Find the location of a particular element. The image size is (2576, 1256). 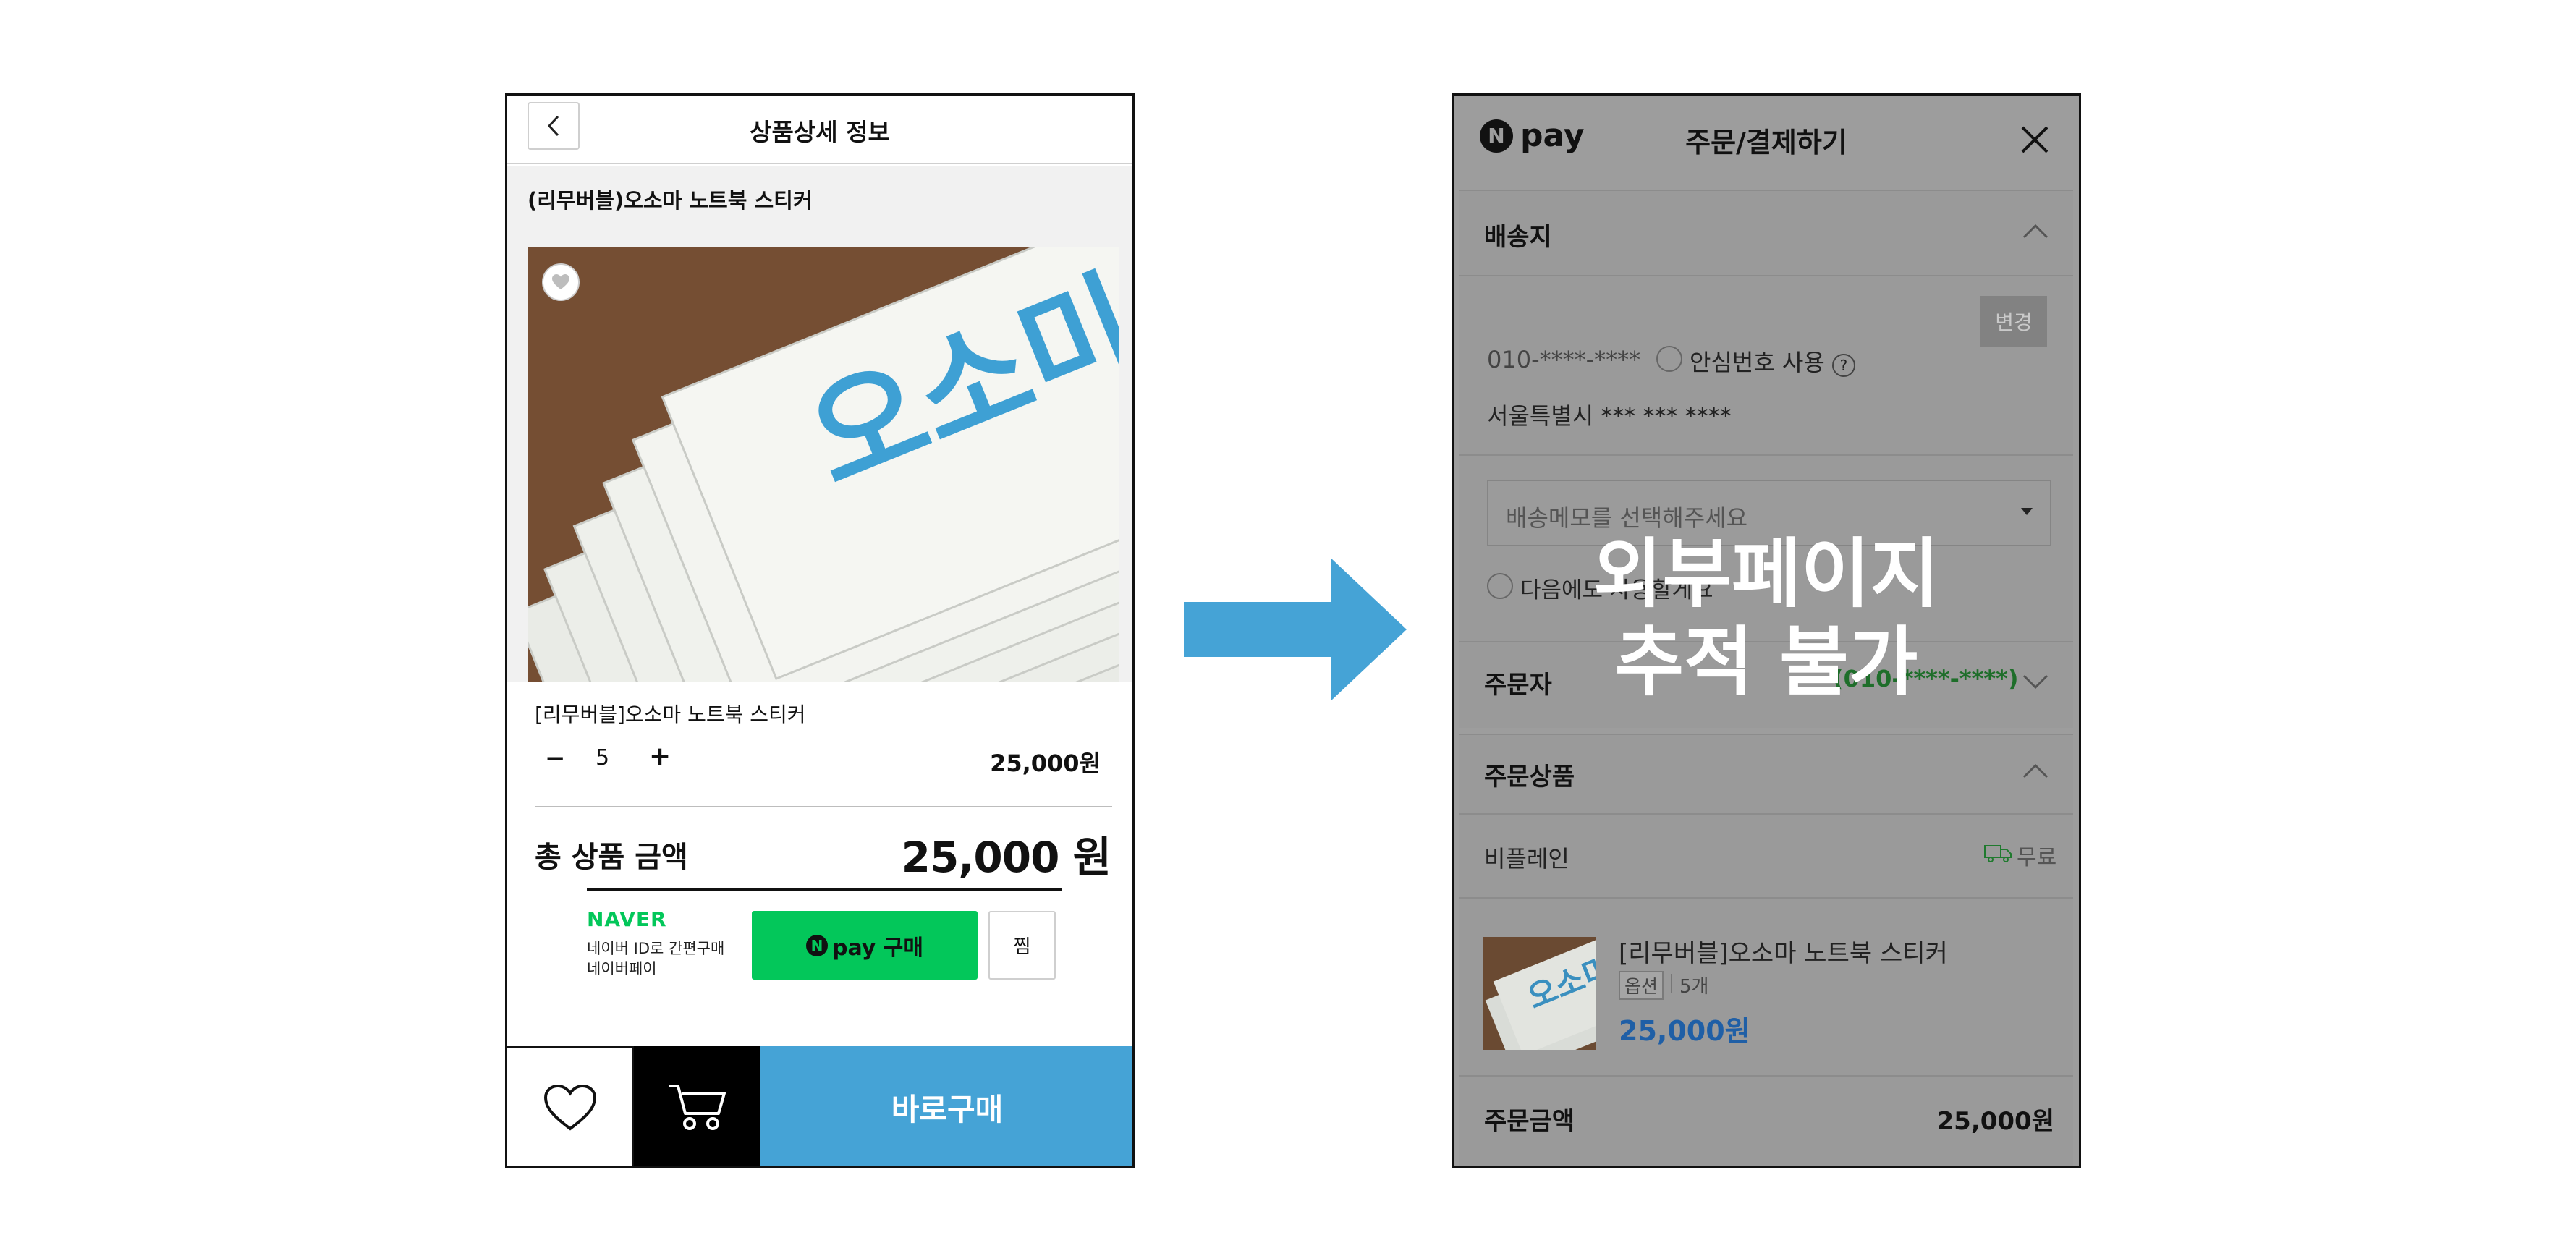

total-label: 총 상품 금액 is located at coordinates (611, 857).